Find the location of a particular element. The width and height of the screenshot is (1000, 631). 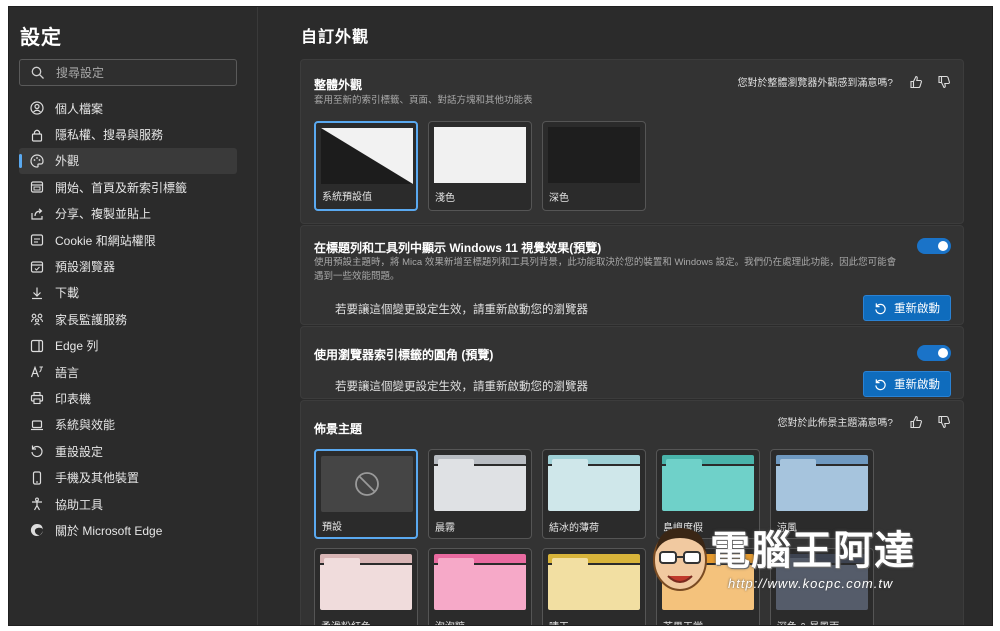

themes-feedback: 您對於此佈景主題滿意嗎? is located at coordinates (864, 421).